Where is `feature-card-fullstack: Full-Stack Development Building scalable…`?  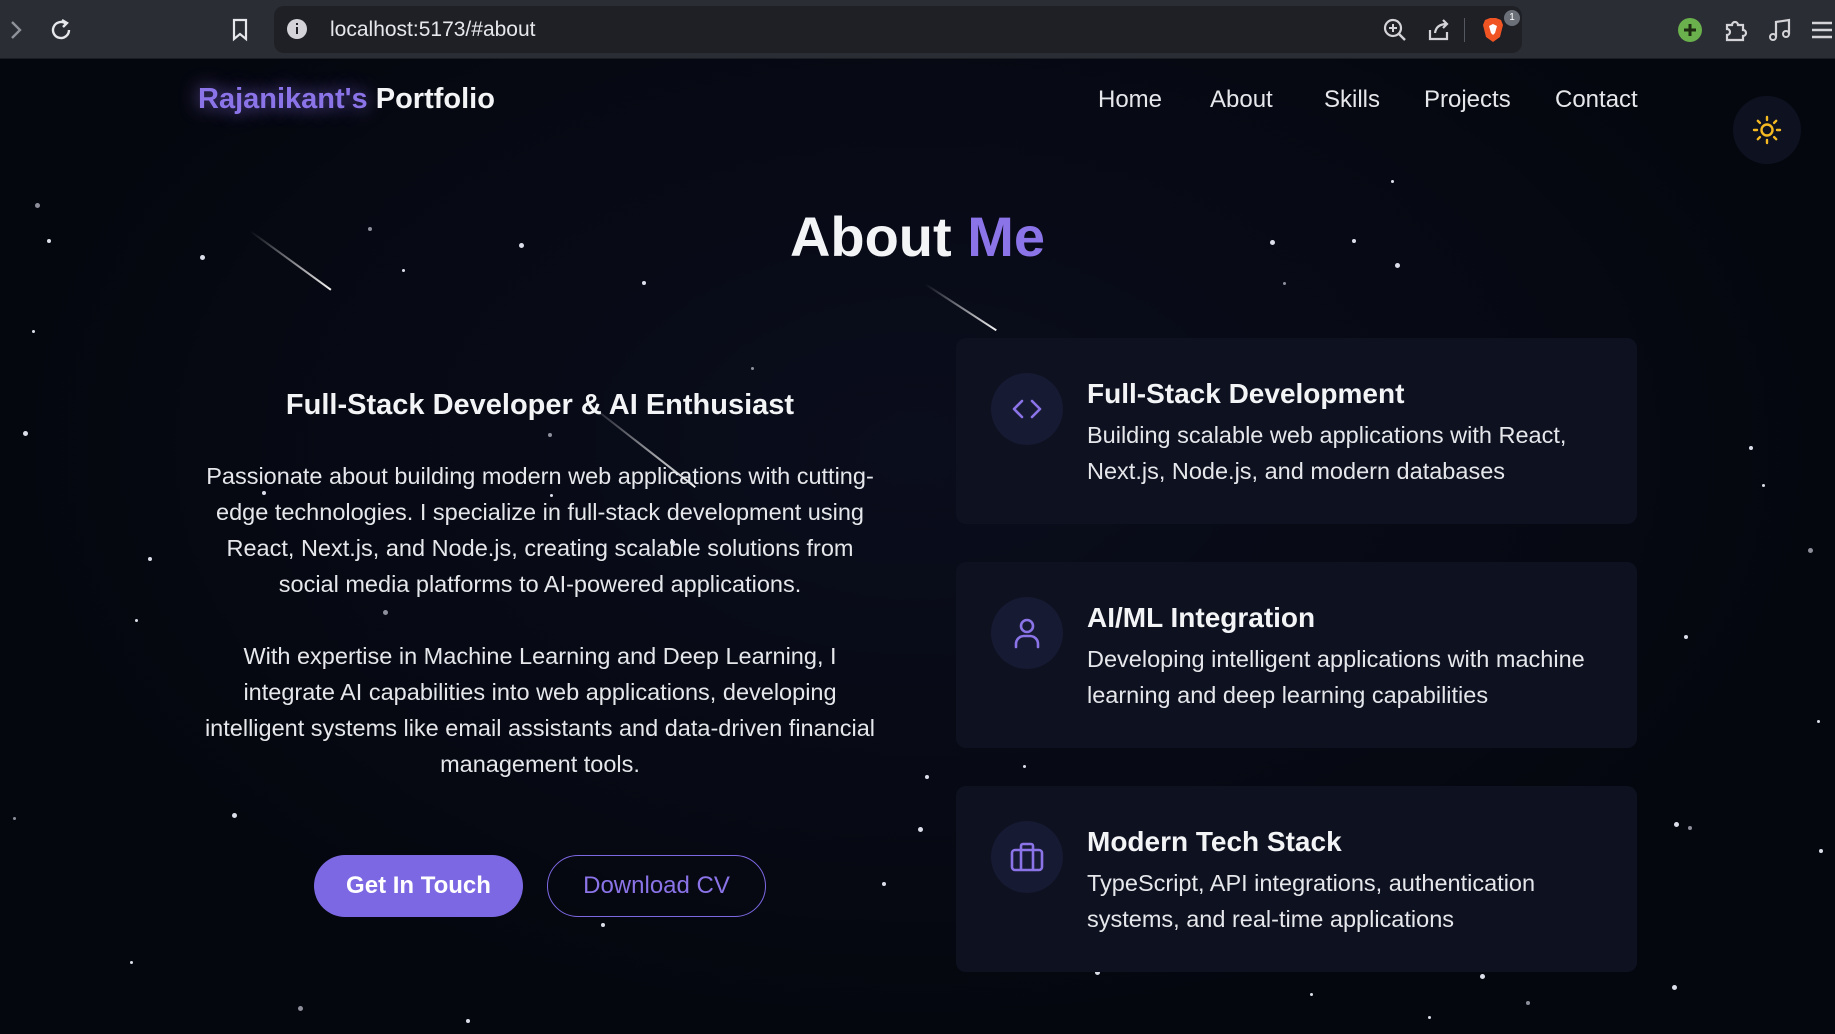 feature-card-fullstack: Full-Stack Development Building scalable… is located at coordinates (1296, 431).